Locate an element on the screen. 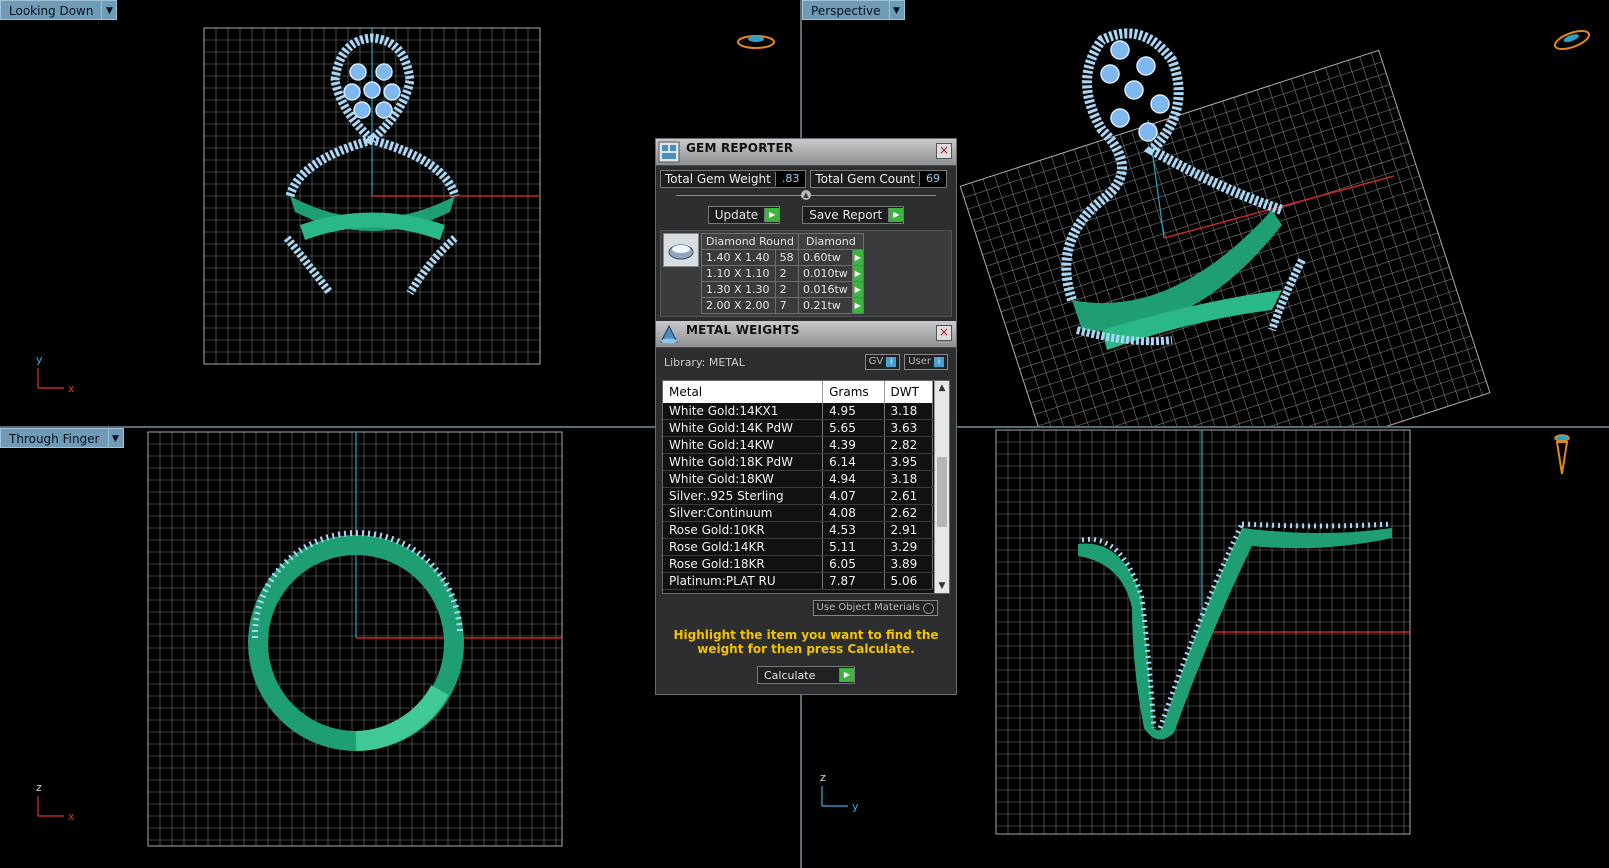 Image resolution: width=1609 pixels, height=868 pixels. info-icon: i is located at coordinates (891, 362).